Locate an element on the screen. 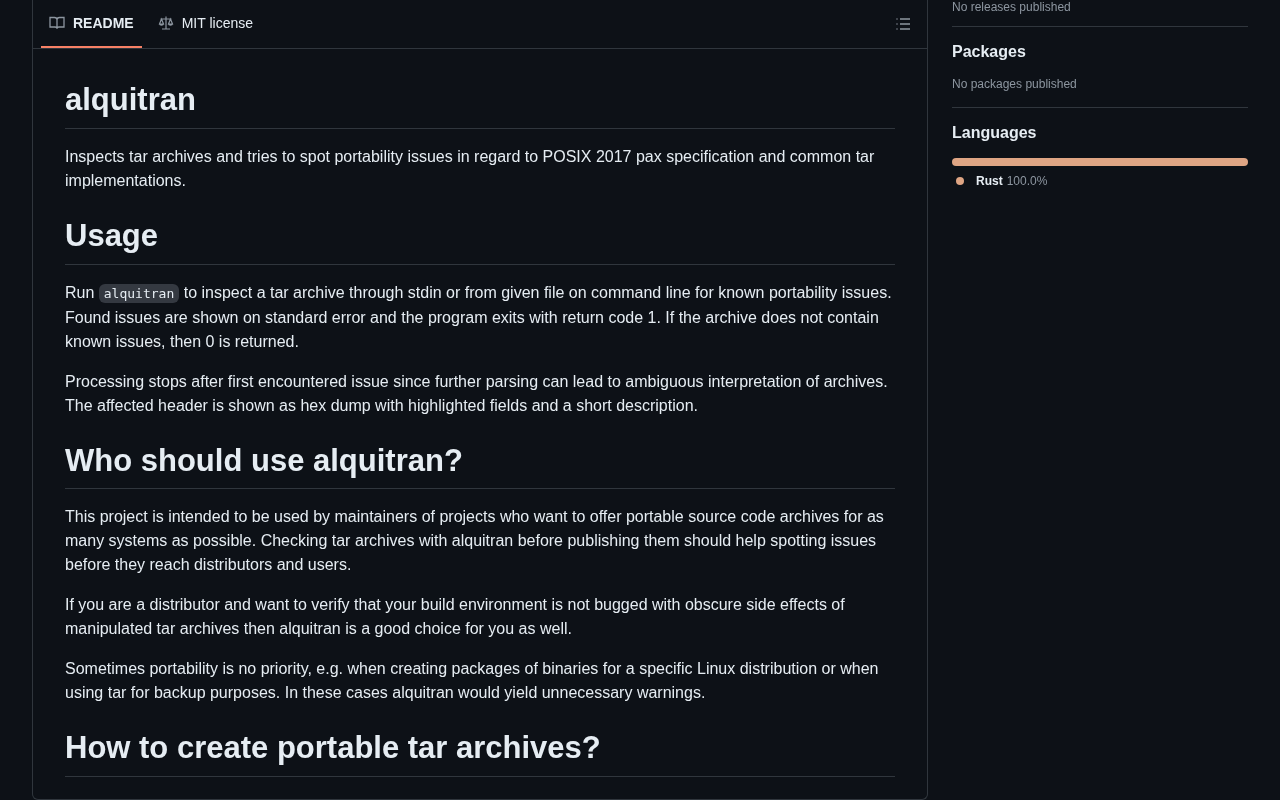 This screenshot has width=1280, height=800. readme-tab: README is located at coordinates (91, 24).